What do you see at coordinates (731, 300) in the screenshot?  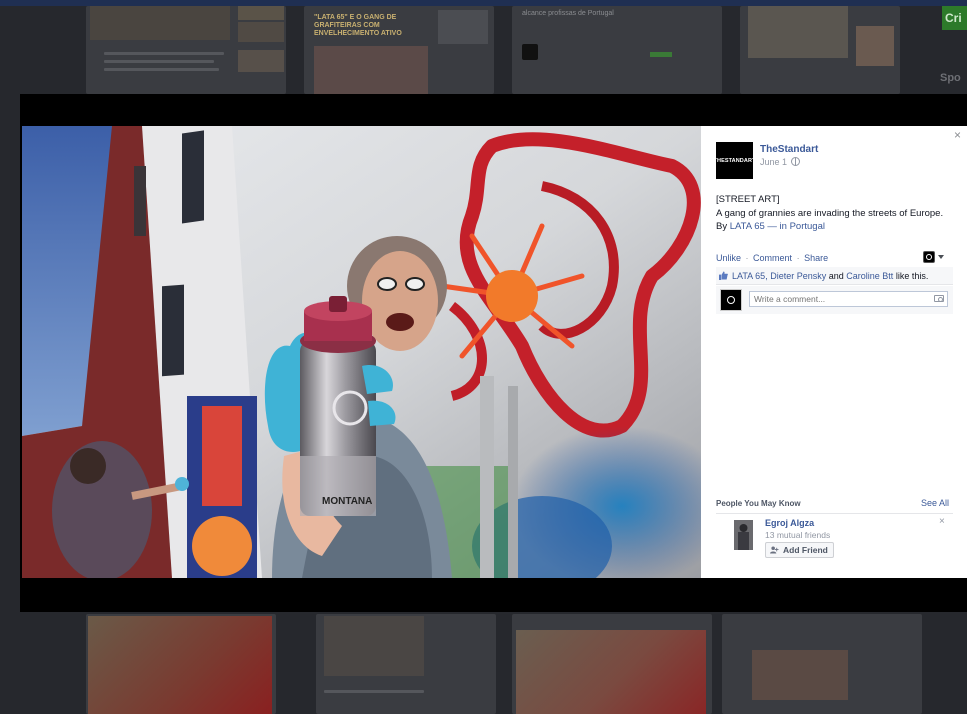 I see `commenter-avatar` at bounding box center [731, 300].